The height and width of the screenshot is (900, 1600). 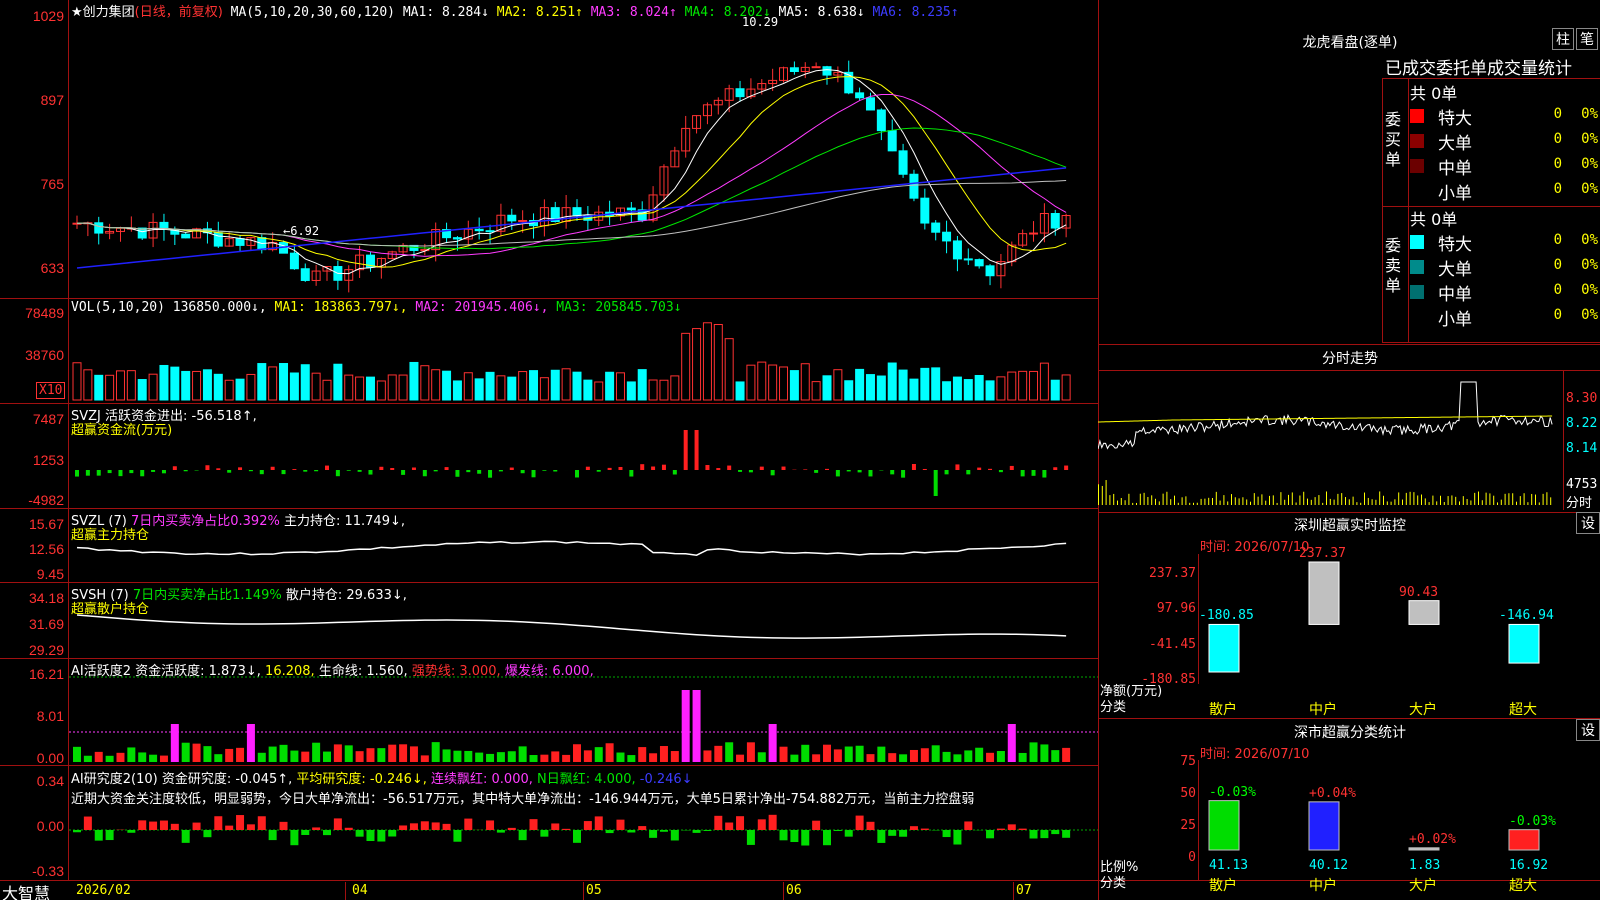 I want to click on monitor-bars, so click(x=1374, y=617).